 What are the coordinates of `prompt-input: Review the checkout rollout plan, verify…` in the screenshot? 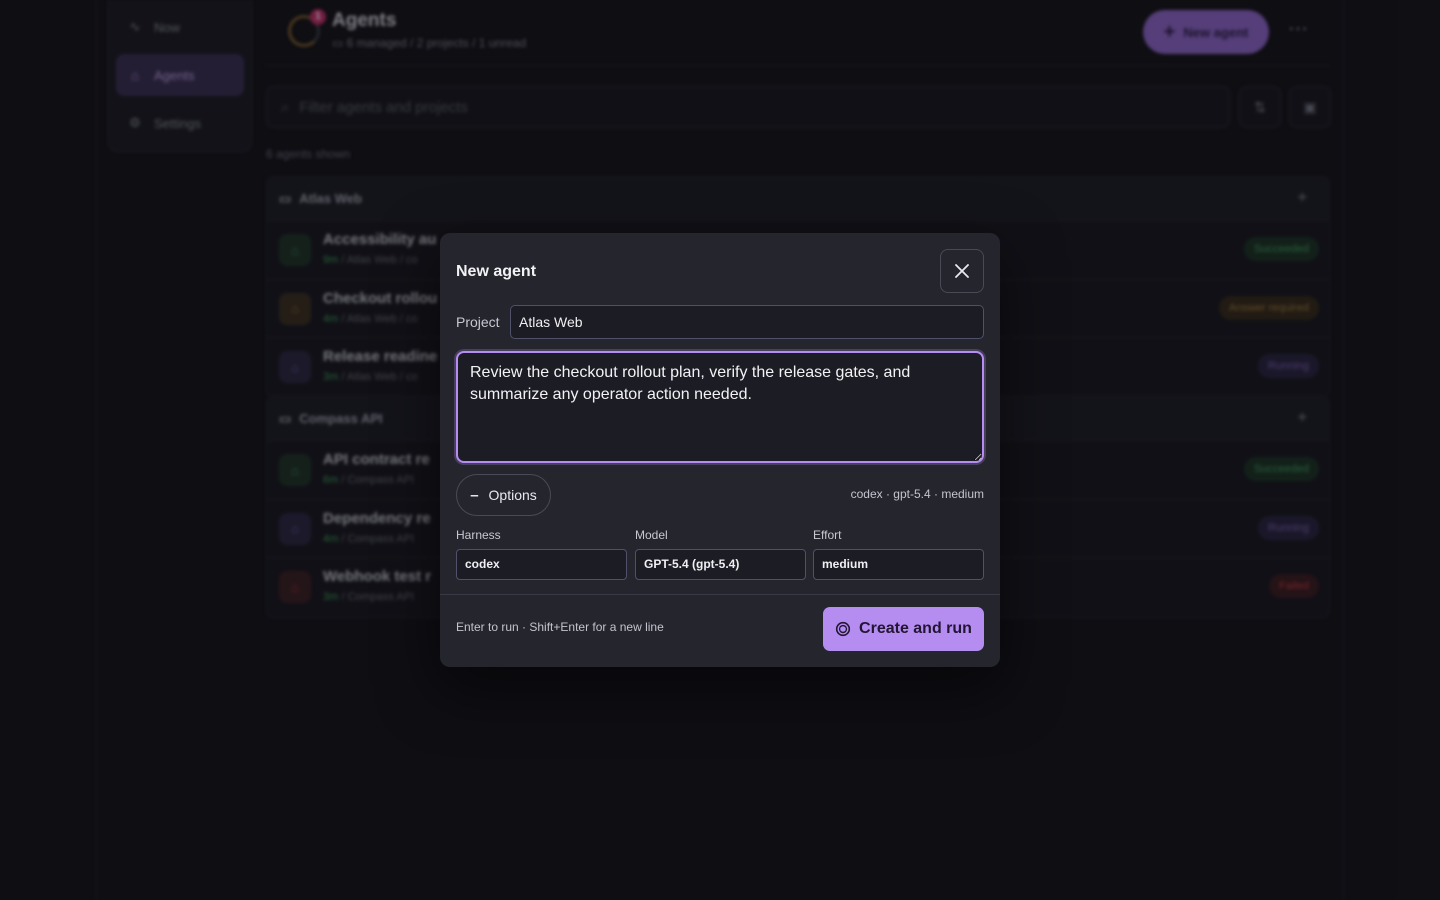 It's located at (720, 407).